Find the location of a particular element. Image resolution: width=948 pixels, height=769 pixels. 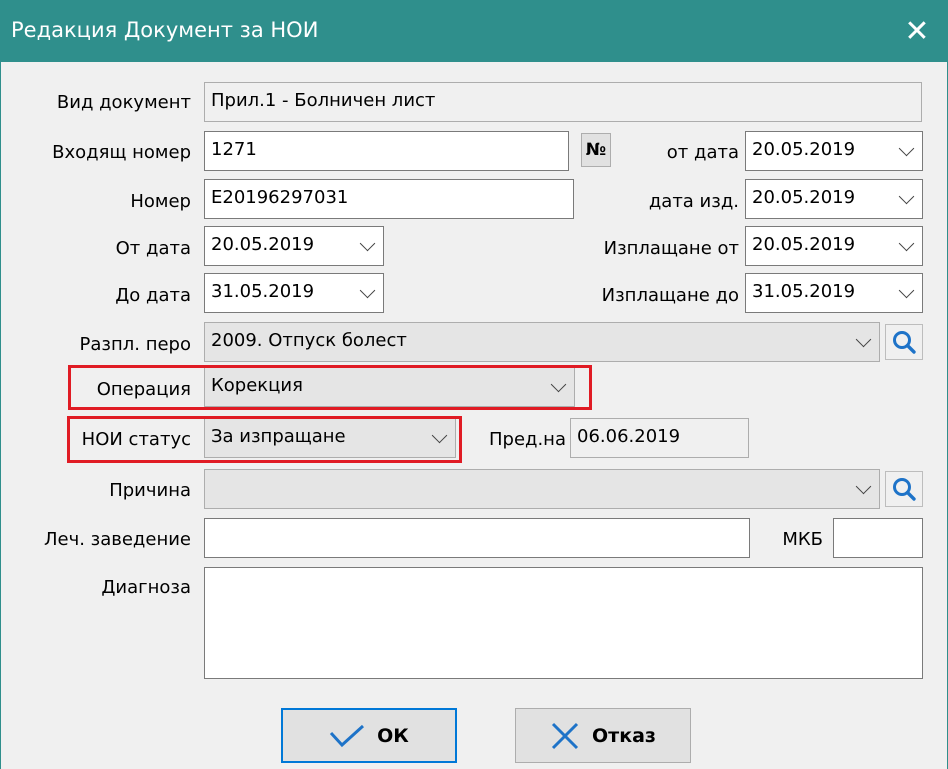

submitted-on-value: 06.06.2019 is located at coordinates (629, 436).